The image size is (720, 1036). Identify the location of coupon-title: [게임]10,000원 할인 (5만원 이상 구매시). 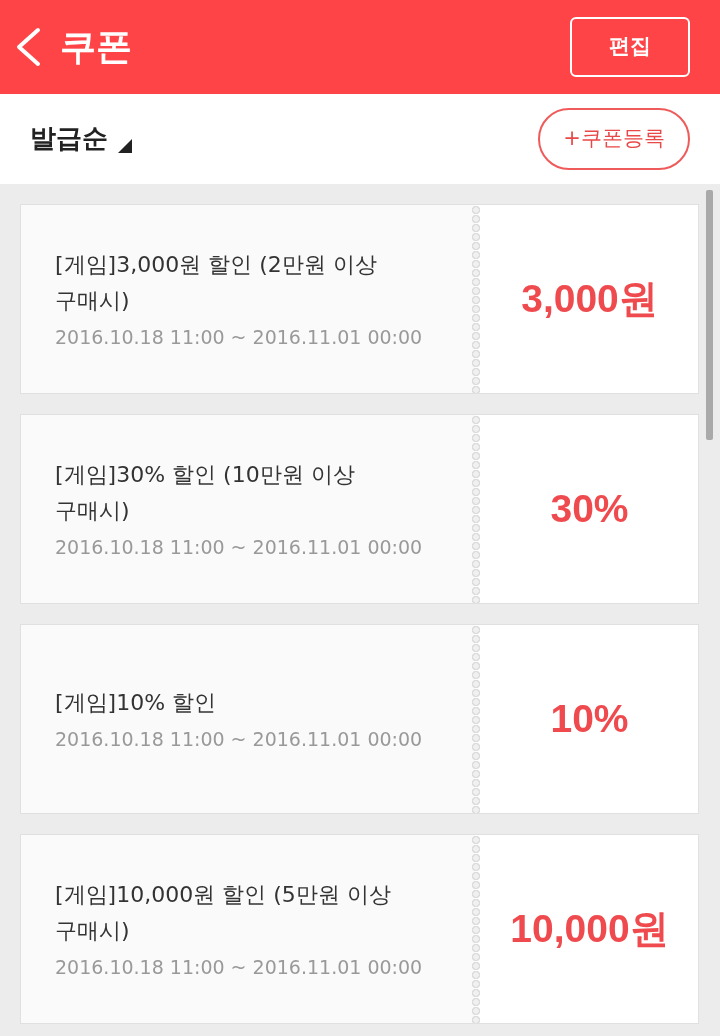
(223, 912).